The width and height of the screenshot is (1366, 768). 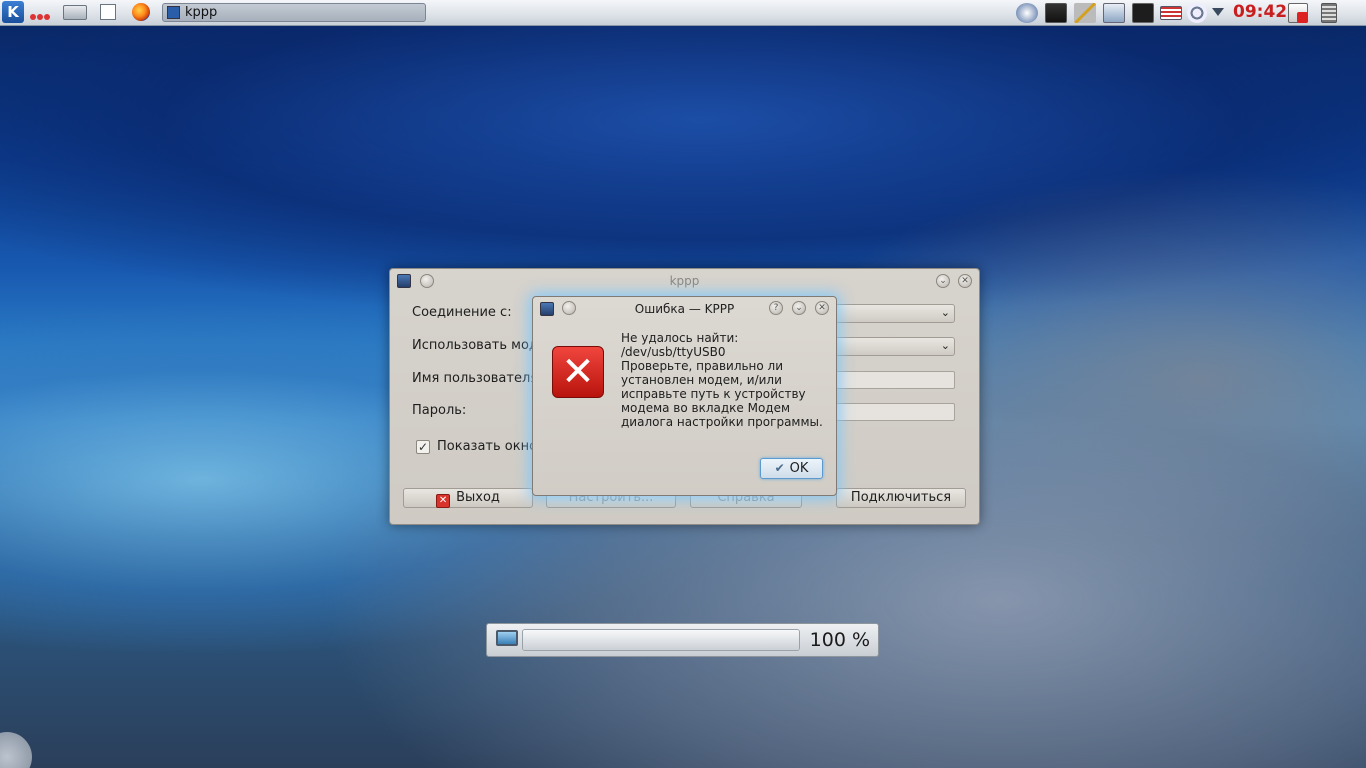 I want to click on osd-progress-fill, so click(x=661, y=640).